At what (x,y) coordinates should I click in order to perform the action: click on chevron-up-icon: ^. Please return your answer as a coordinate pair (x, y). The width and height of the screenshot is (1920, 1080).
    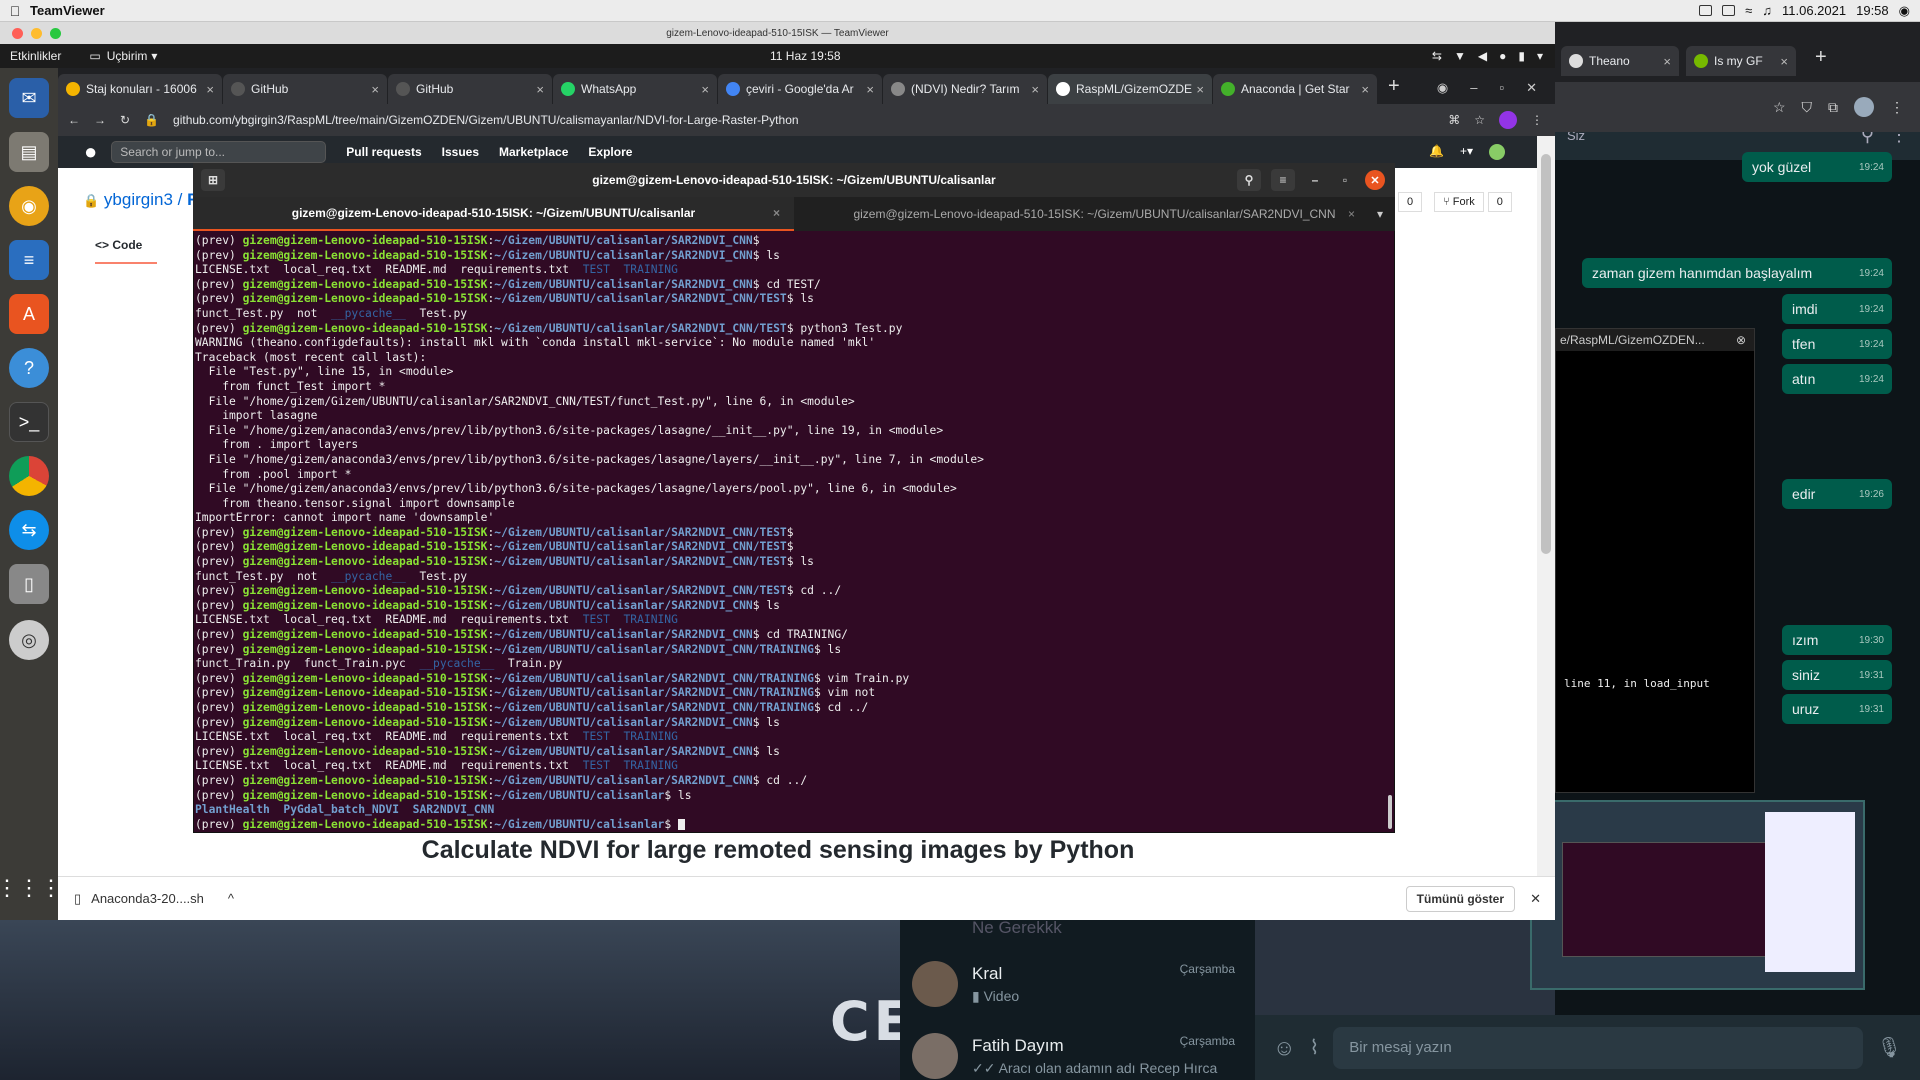
    Looking at the image, I should click on (231, 898).